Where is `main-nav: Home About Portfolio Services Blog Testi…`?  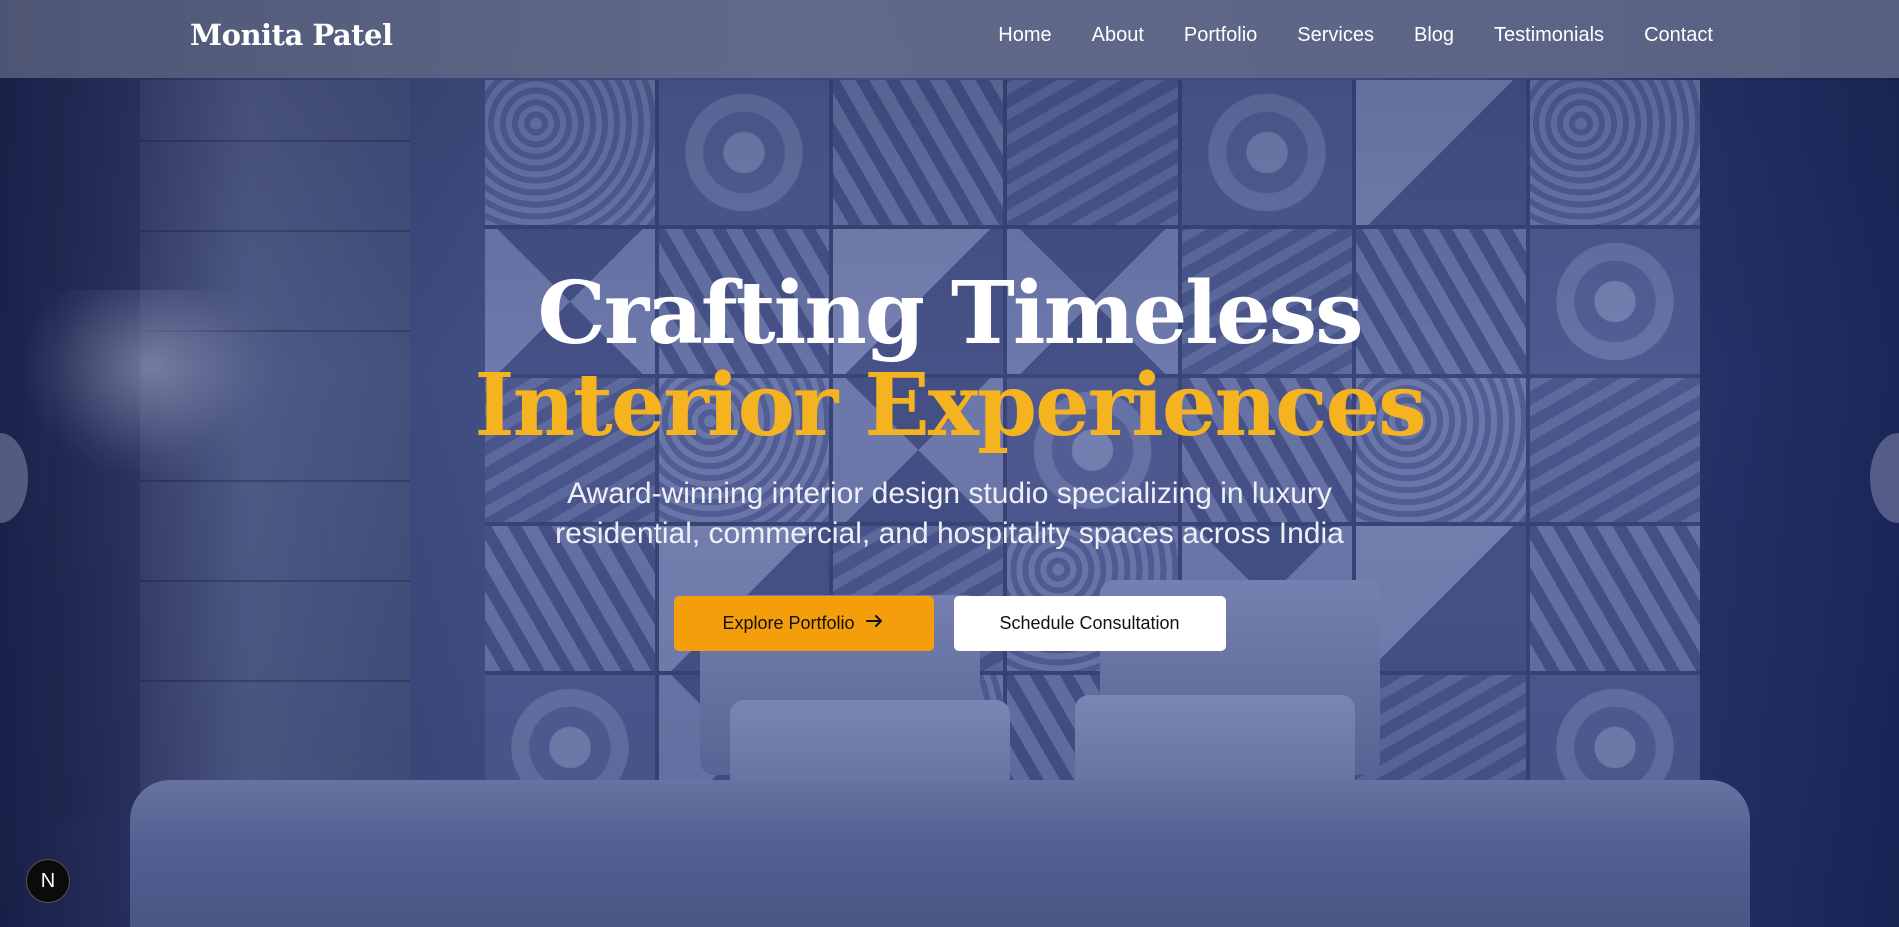 main-nav: Home About Portfolio Services Blog Testi… is located at coordinates (1355, 35).